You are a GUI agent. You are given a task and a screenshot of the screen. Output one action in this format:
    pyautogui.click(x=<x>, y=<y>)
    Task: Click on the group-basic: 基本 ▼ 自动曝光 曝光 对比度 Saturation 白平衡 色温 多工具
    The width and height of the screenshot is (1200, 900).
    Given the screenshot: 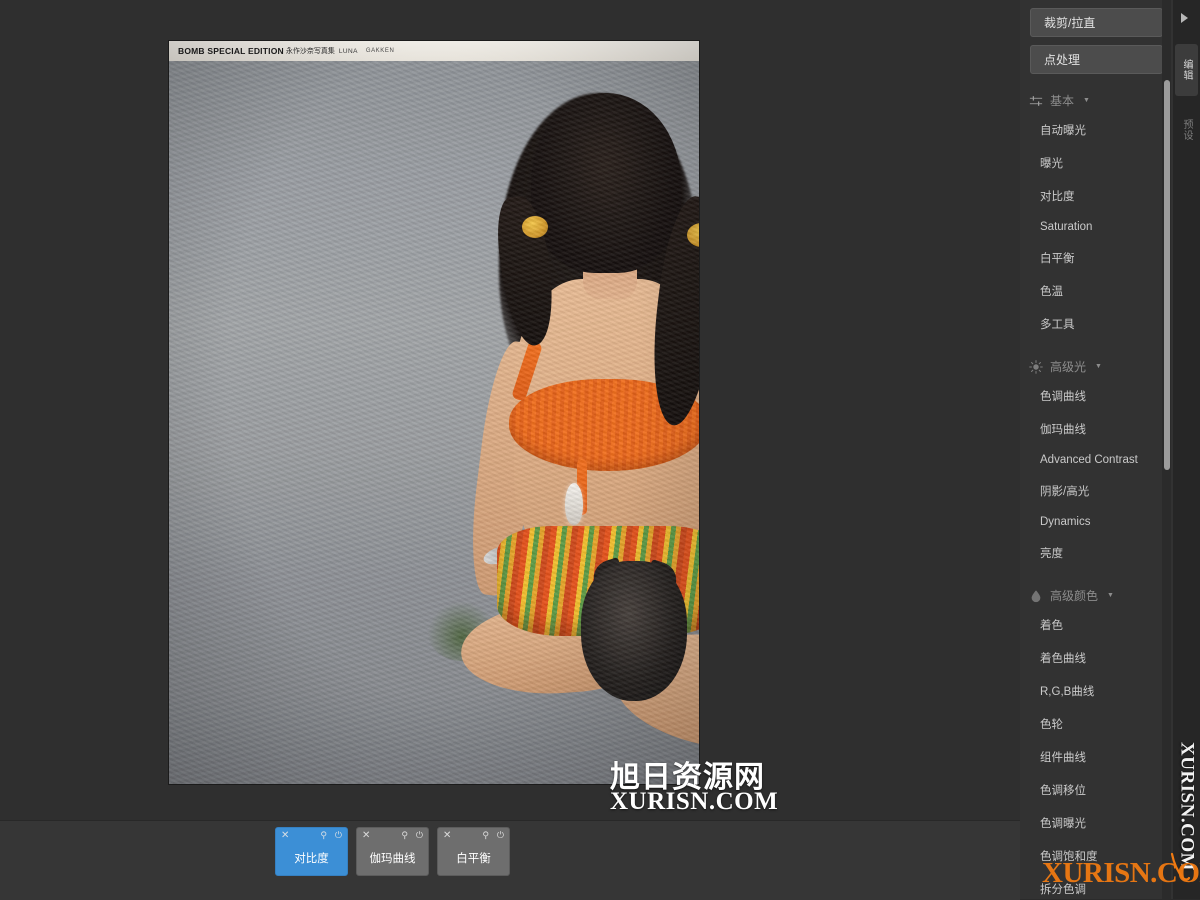 What is the action you would take?
    pyautogui.click(x=1096, y=214)
    